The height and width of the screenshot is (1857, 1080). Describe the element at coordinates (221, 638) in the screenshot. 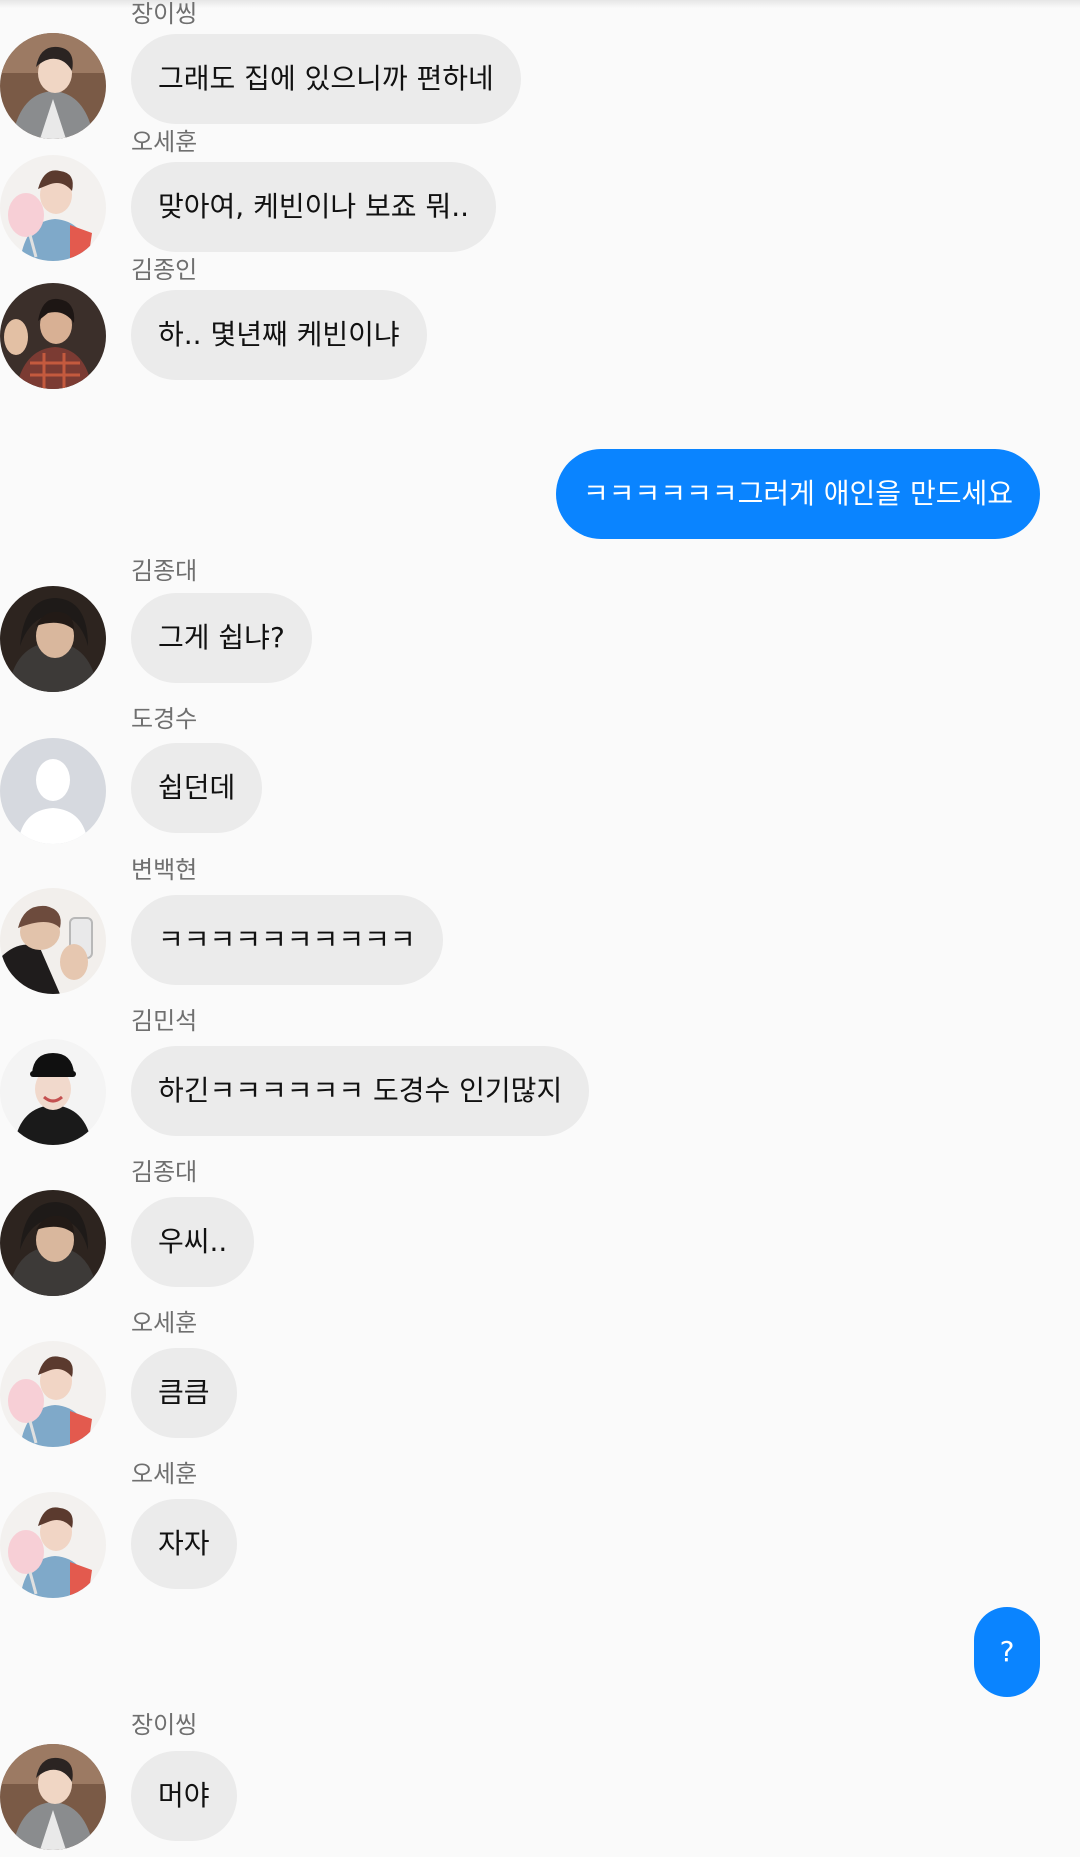

I see `message-bubble: 그게 쉽냐?` at that location.